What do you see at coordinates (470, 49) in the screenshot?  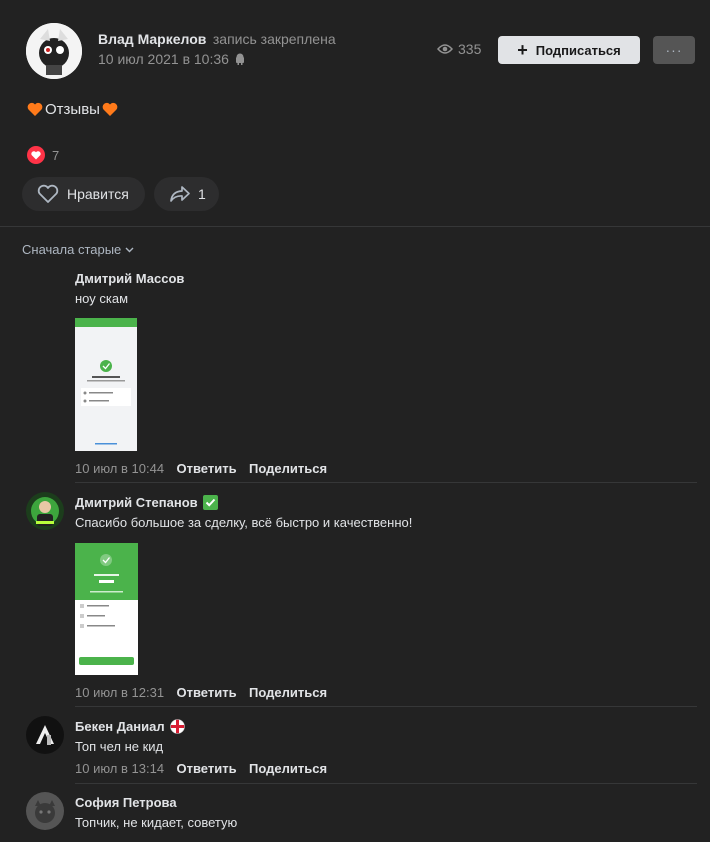 I see `views-count: 335` at bounding box center [470, 49].